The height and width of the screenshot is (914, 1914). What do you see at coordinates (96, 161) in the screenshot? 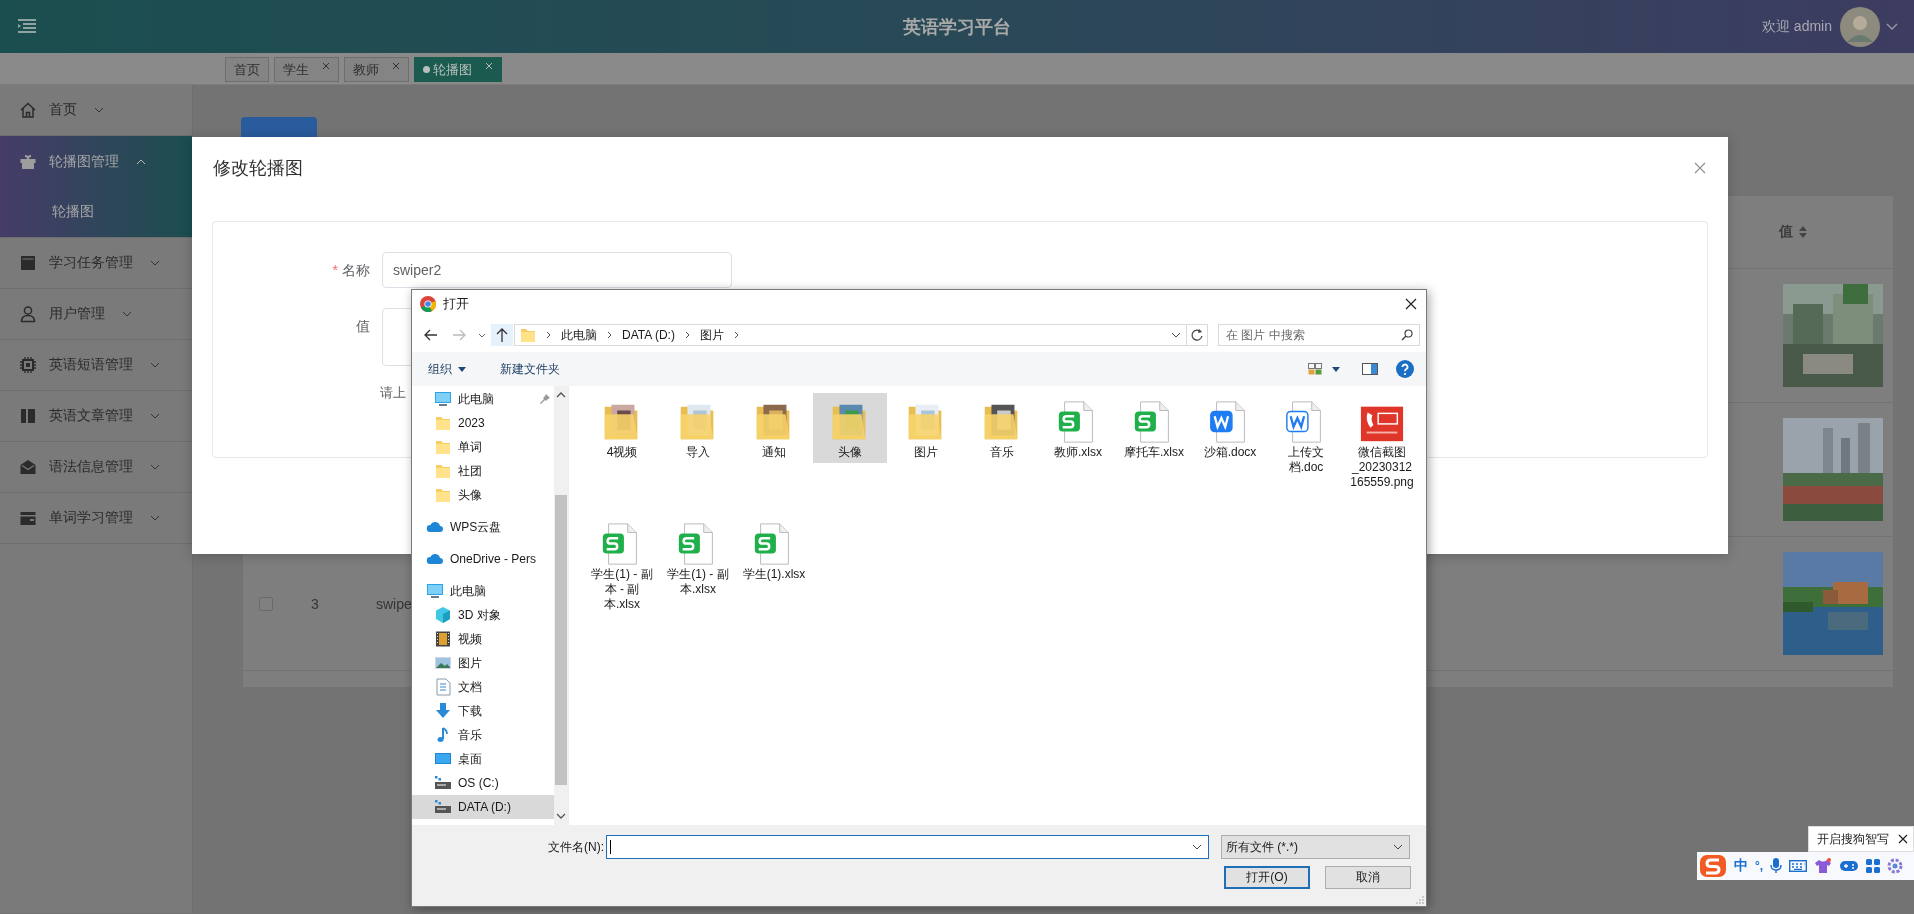
I see `sidebar-item: 轮播图管理` at bounding box center [96, 161].